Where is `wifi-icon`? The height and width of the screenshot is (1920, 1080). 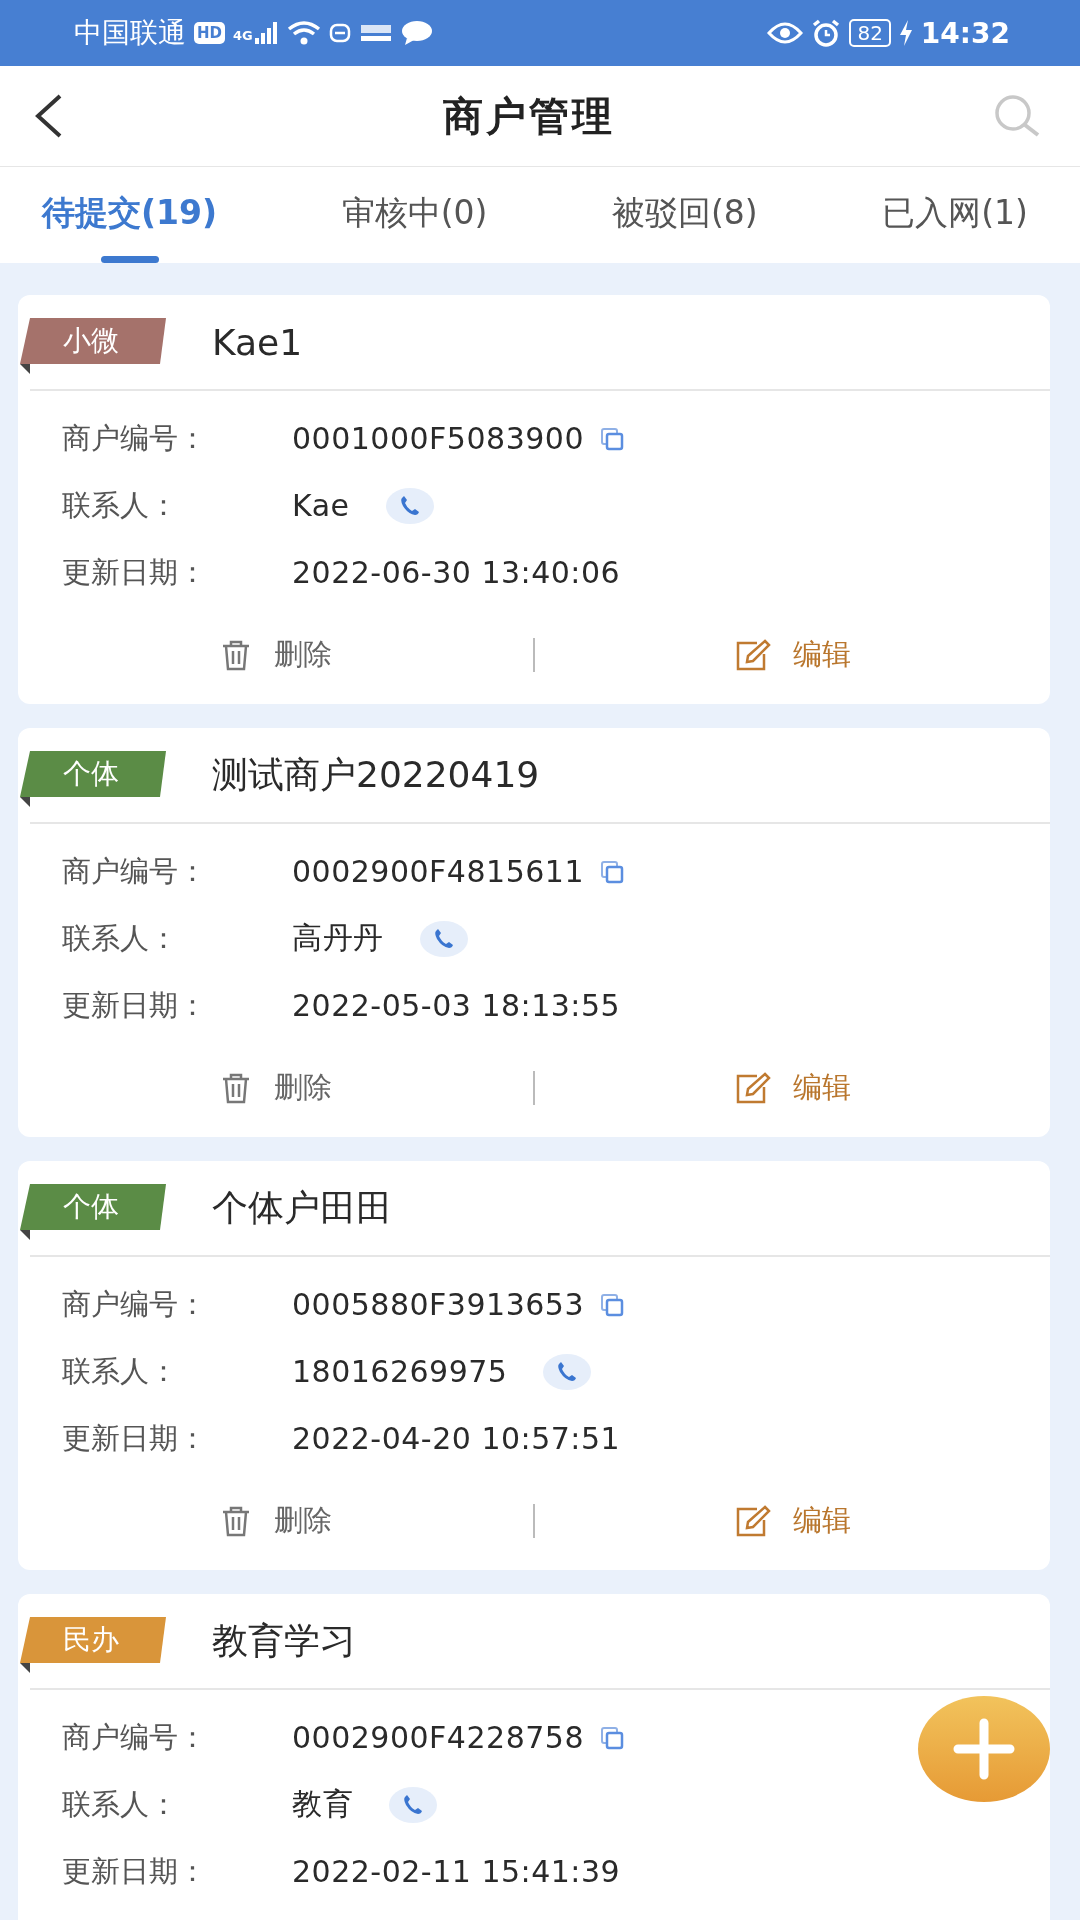
wifi-icon is located at coordinates (303, 33).